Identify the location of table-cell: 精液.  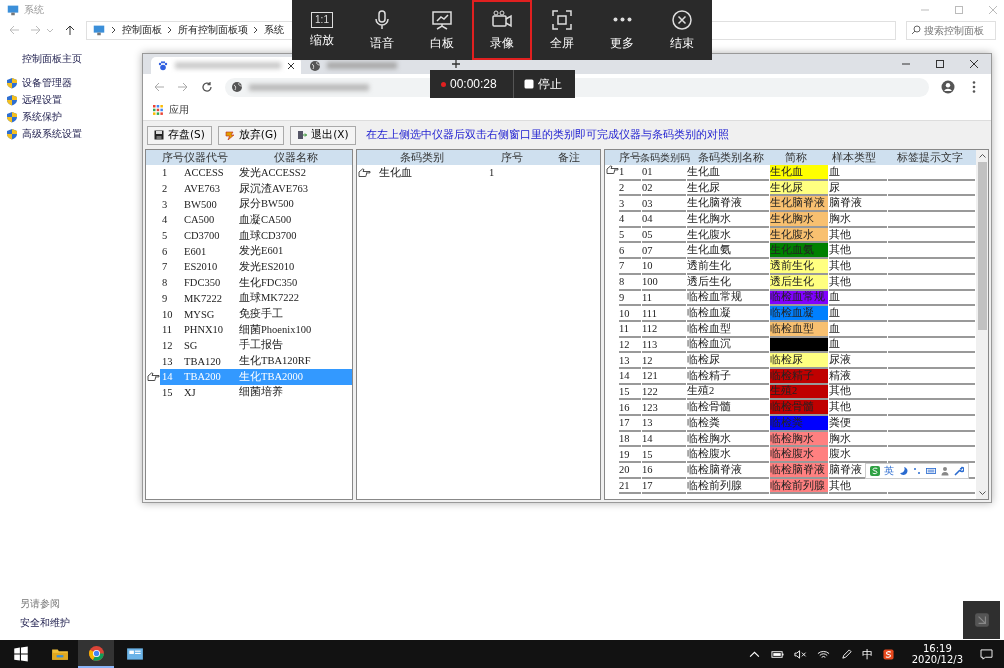
(858, 376).